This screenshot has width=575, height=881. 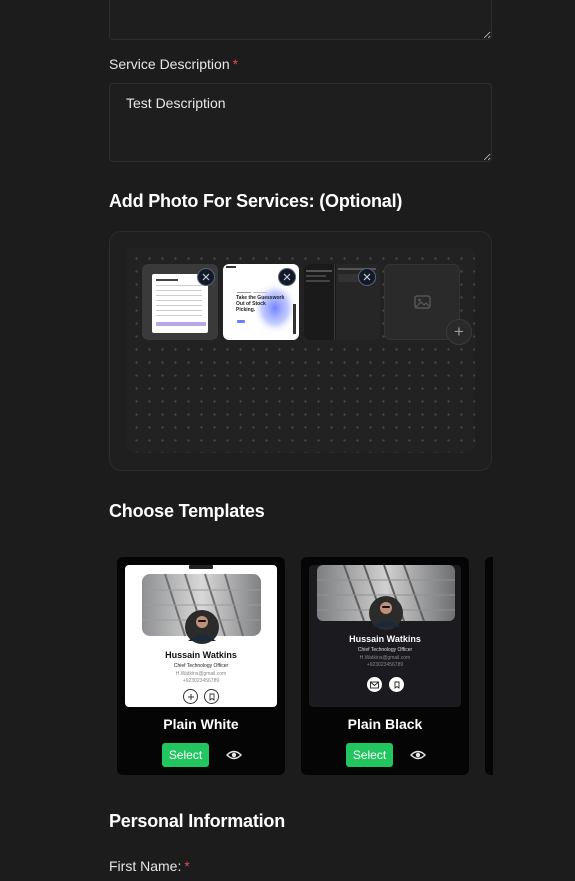 What do you see at coordinates (256, 201) in the screenshot?
I see `add-photo-title: Add Photo For Services: (Optional)` at bounding box center [256, 201].